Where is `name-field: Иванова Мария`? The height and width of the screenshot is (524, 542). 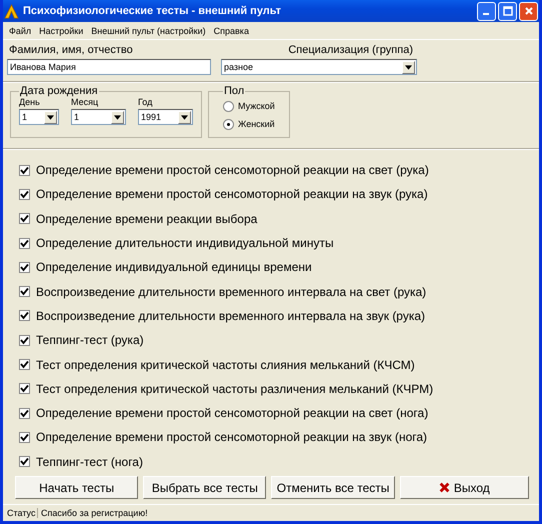
name-field: Иванова Мария is located at coordinates (109, 67).